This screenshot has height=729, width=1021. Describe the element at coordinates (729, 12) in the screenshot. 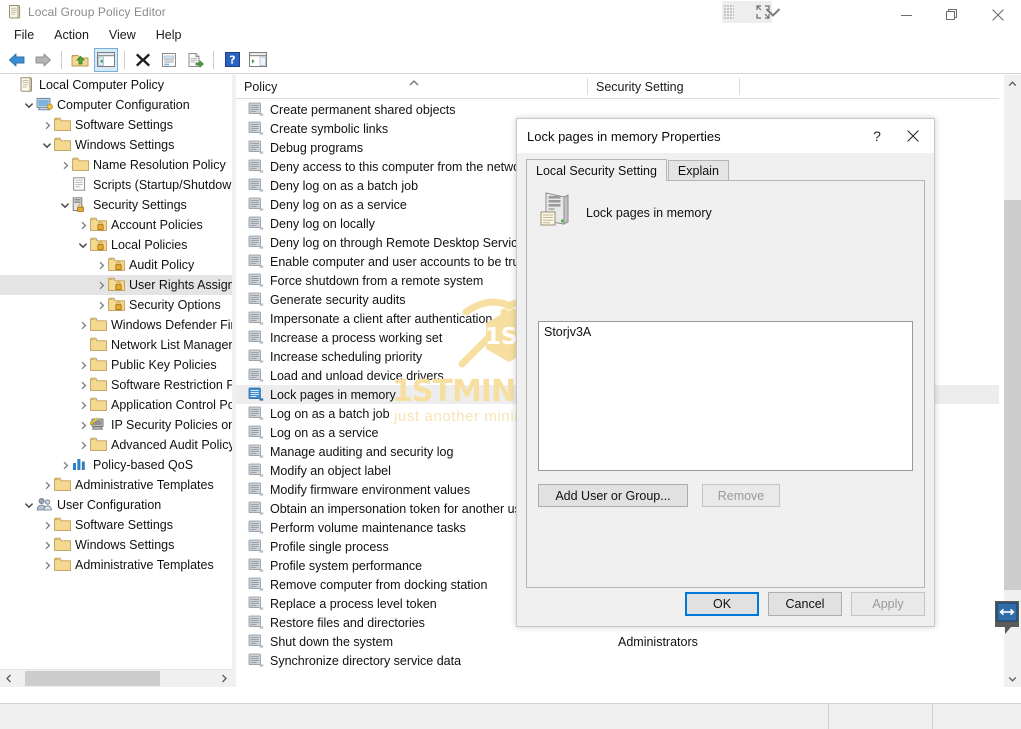

I see `drag-grip` at that location.